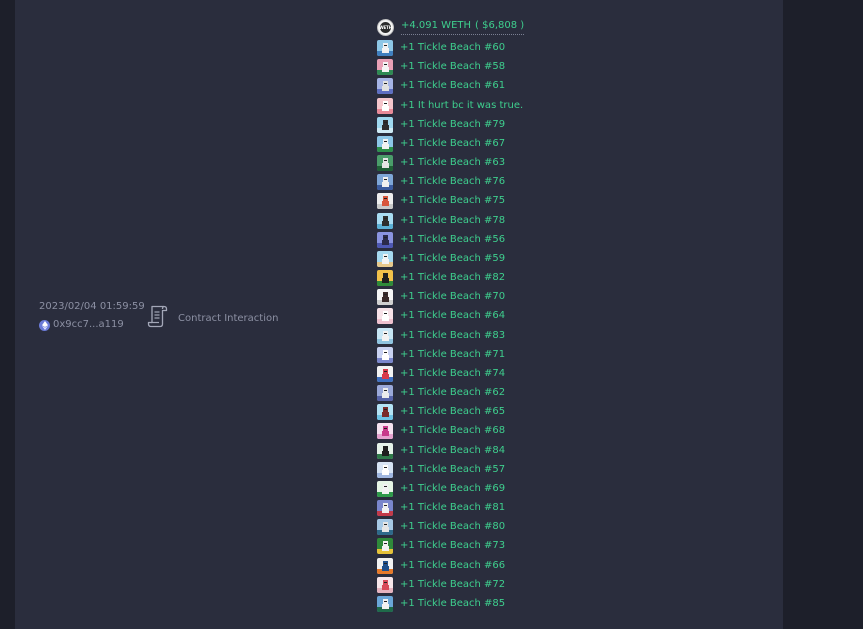  I want to click on nft-transfer-row: +1 Tickle Beach #71, so click(441, 354).